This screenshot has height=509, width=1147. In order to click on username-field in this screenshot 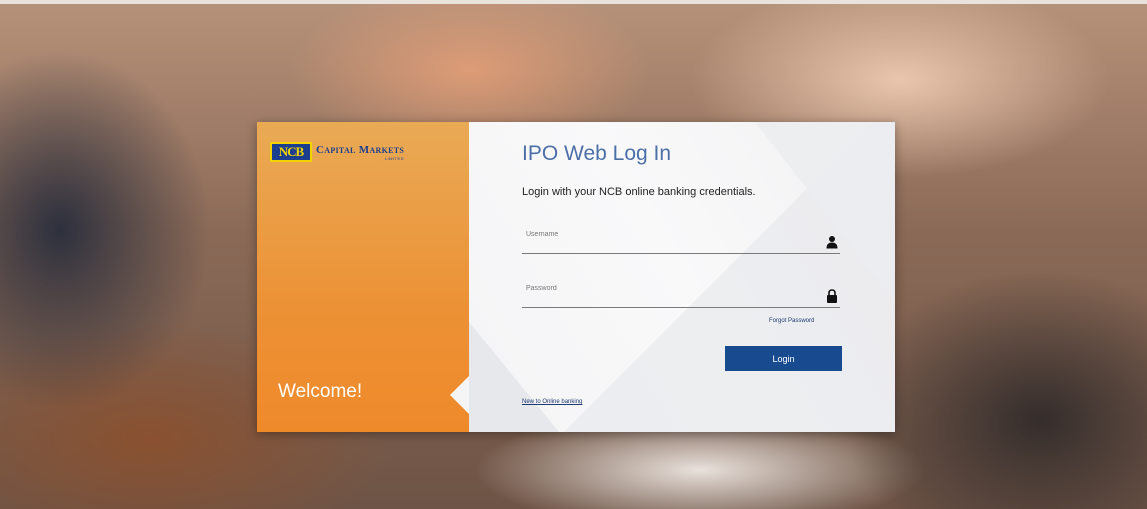, I will do `click(681, 240)`.